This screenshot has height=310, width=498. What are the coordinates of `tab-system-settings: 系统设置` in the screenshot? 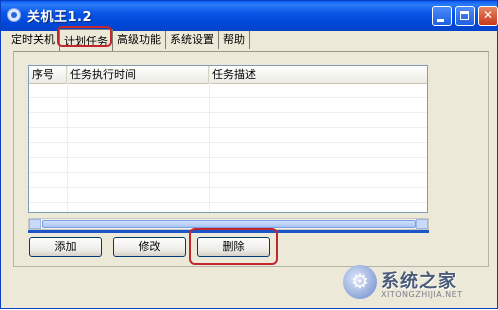 It's located at (192, 40).